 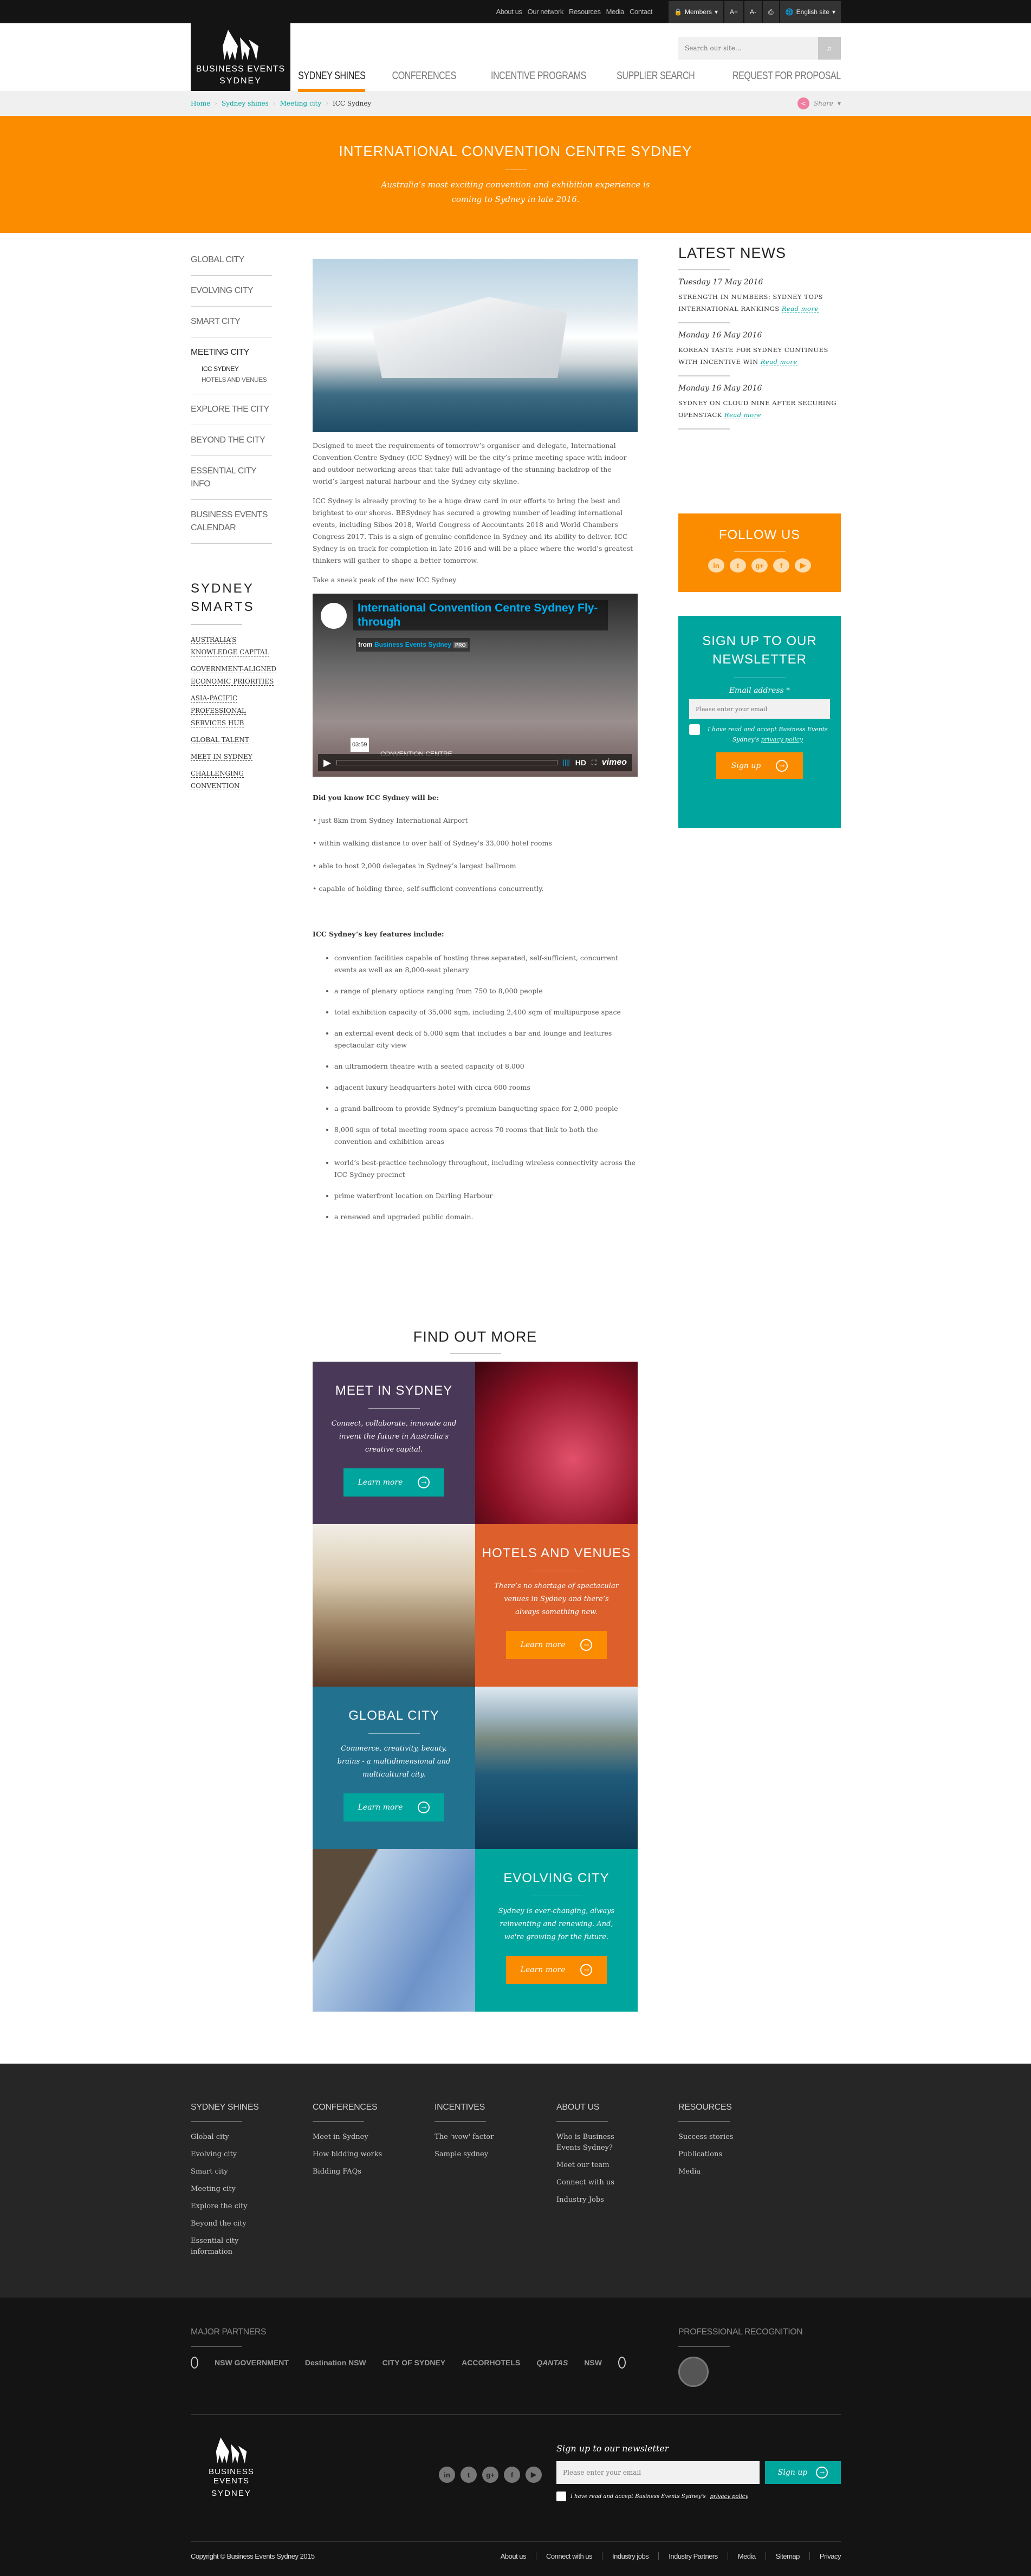 What do you see at coordinates (641, 12) in the screenshot?
I see `utility-link: Contact` at bounding box center [641, 12].